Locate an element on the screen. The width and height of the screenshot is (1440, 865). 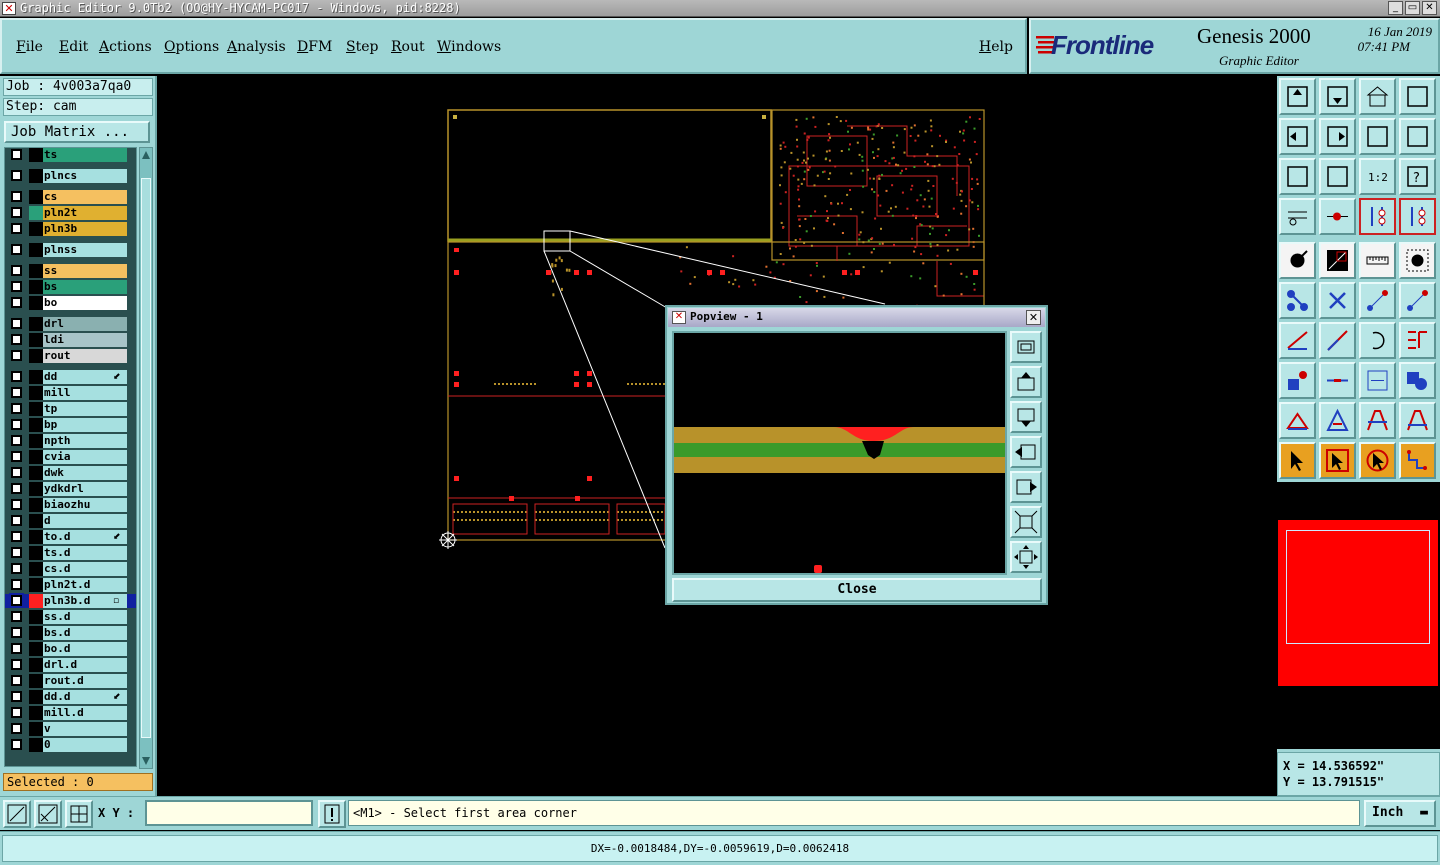
layer-row: ss is located at coordinates (70, 271).